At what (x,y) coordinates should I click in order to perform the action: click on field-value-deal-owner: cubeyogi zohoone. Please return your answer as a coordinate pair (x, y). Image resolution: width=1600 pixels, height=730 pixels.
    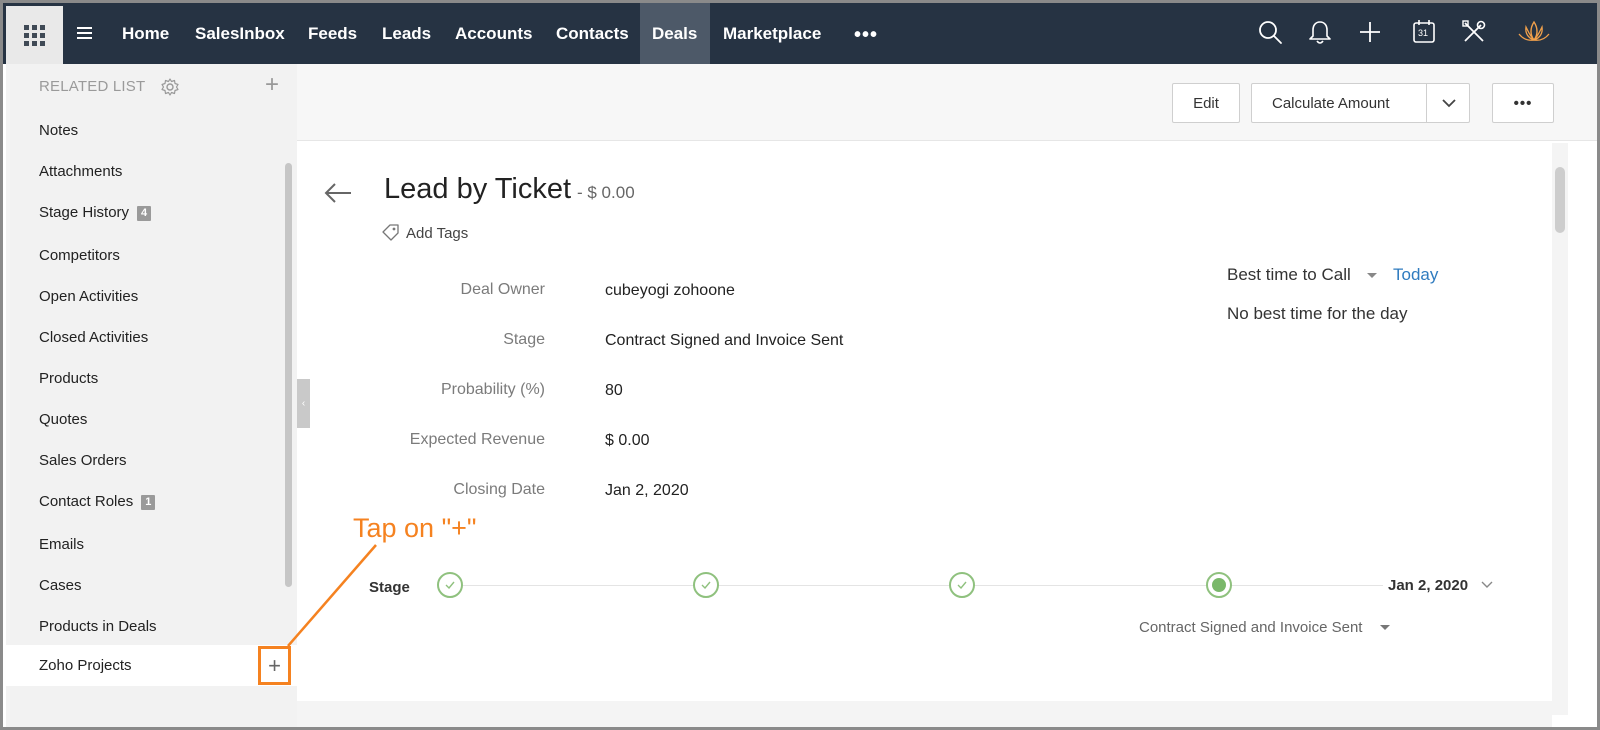
    Looking at the image, I should click on (670, 291).